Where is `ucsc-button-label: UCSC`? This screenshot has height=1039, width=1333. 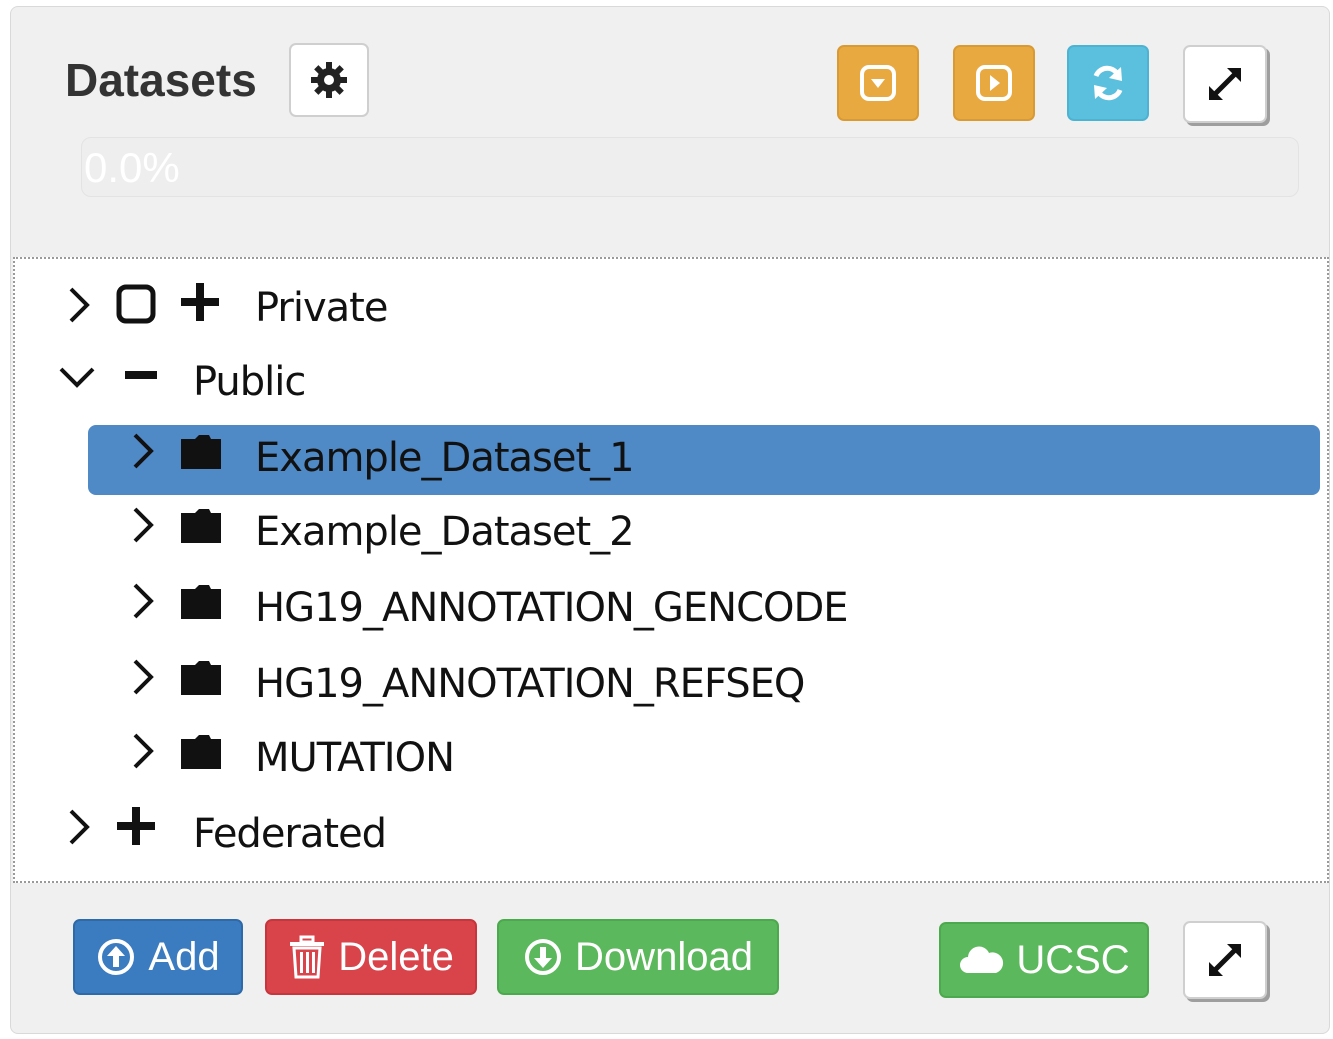 ucsc-button-label: UCSC is located at coordinates (1073, 959).